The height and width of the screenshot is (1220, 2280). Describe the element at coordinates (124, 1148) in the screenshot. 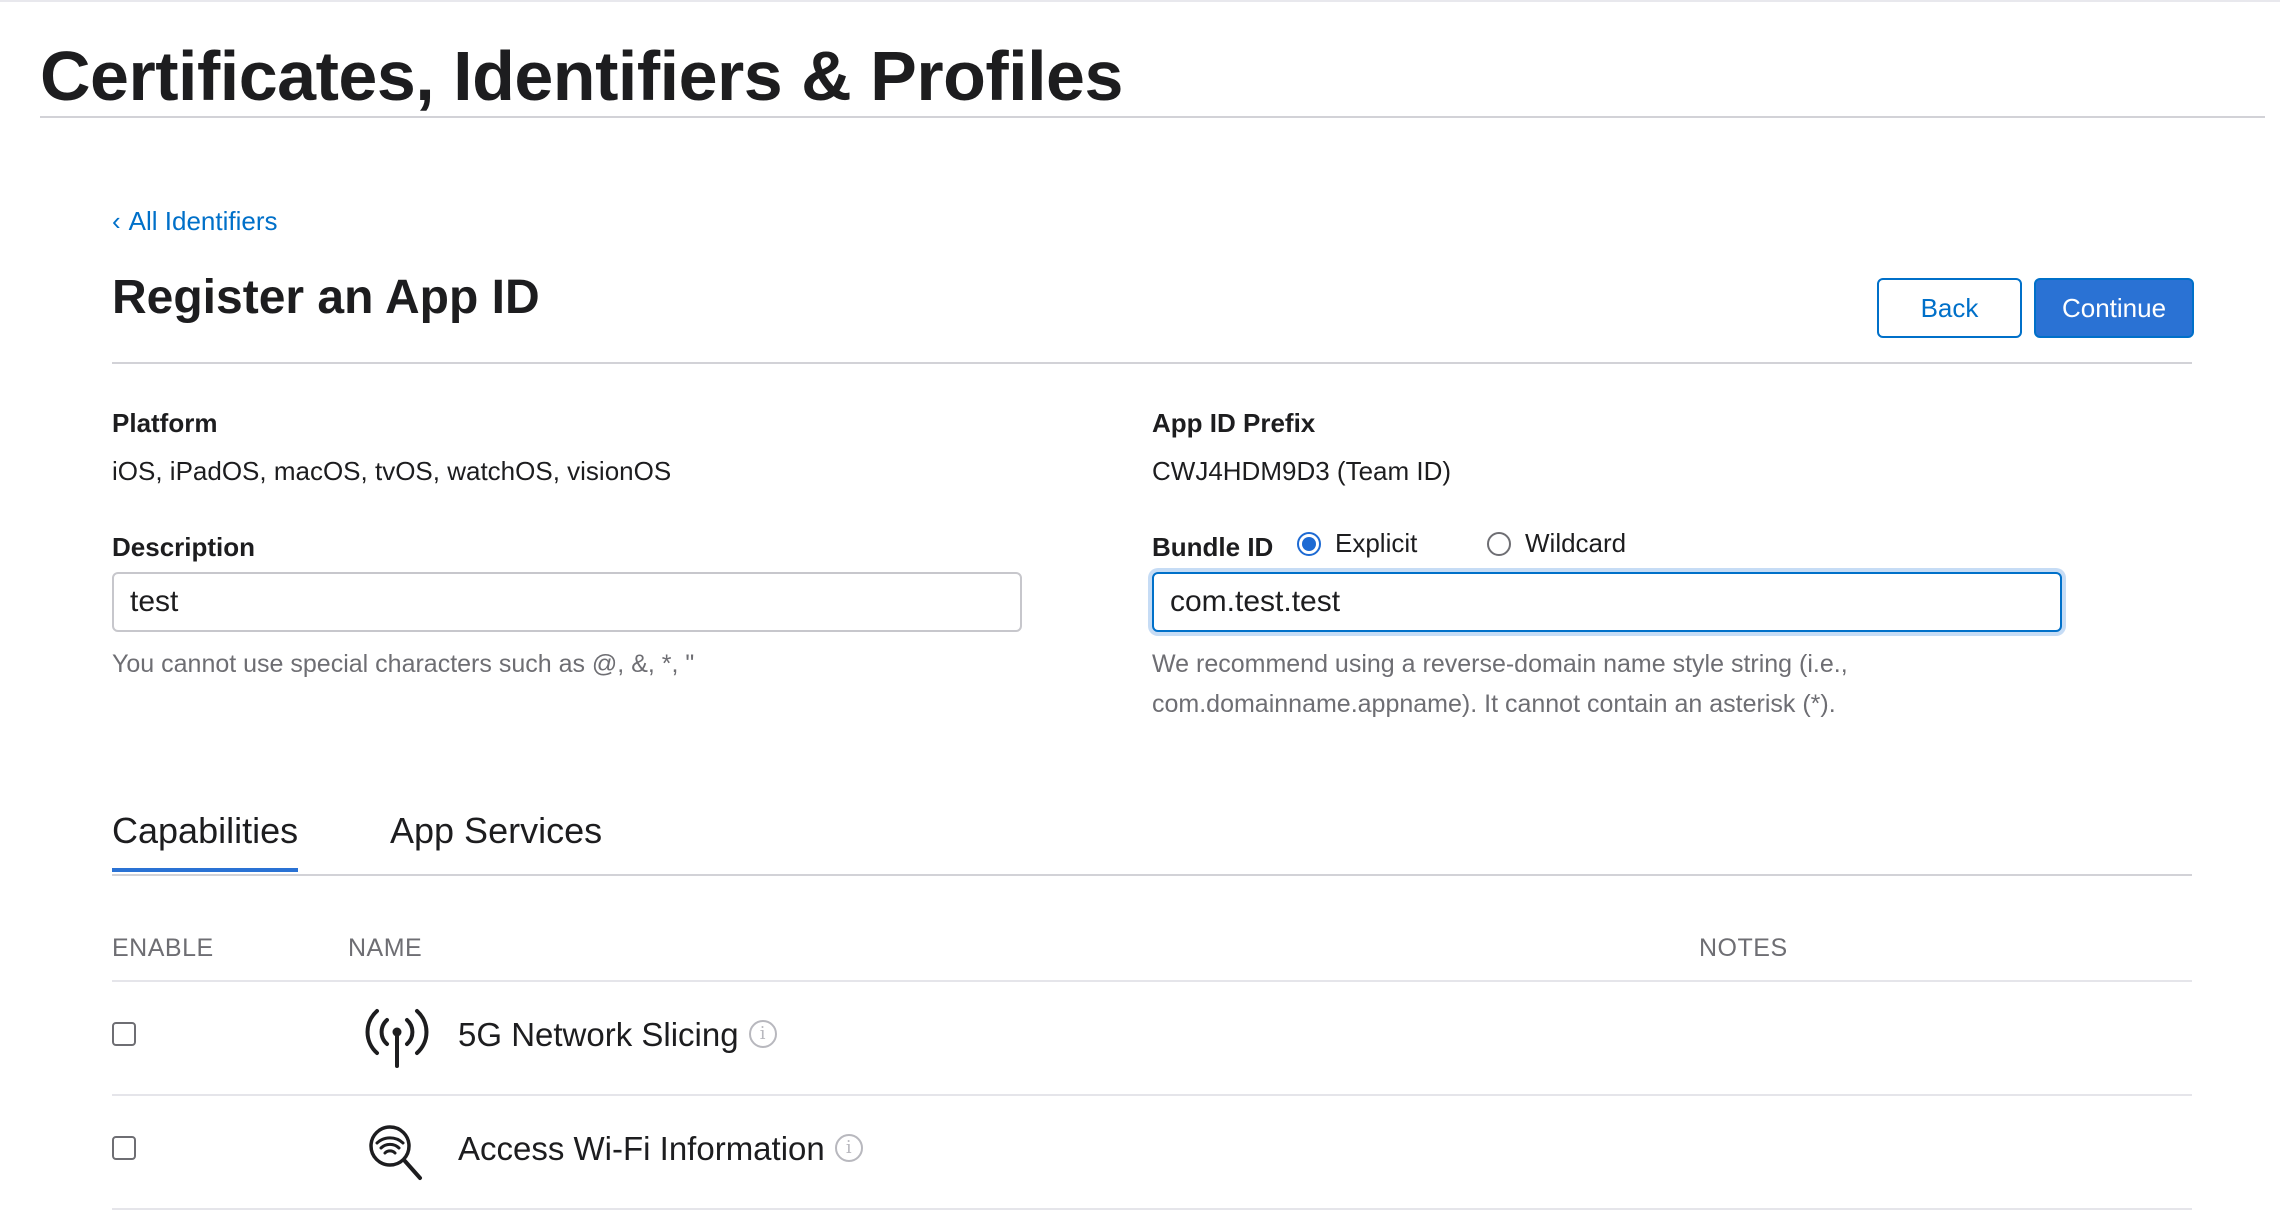

I see `enable-checkbox-access-wifi-information` at that location.